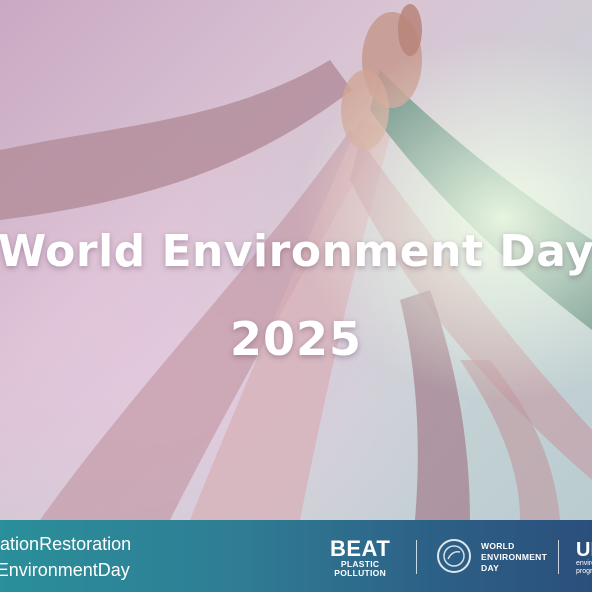 Image resolution: width=592 pixels, height=592 pixels. Describe the element at coordinates (584, 571) in the screenshot. I see `un-logo-line2: programme` at that location.